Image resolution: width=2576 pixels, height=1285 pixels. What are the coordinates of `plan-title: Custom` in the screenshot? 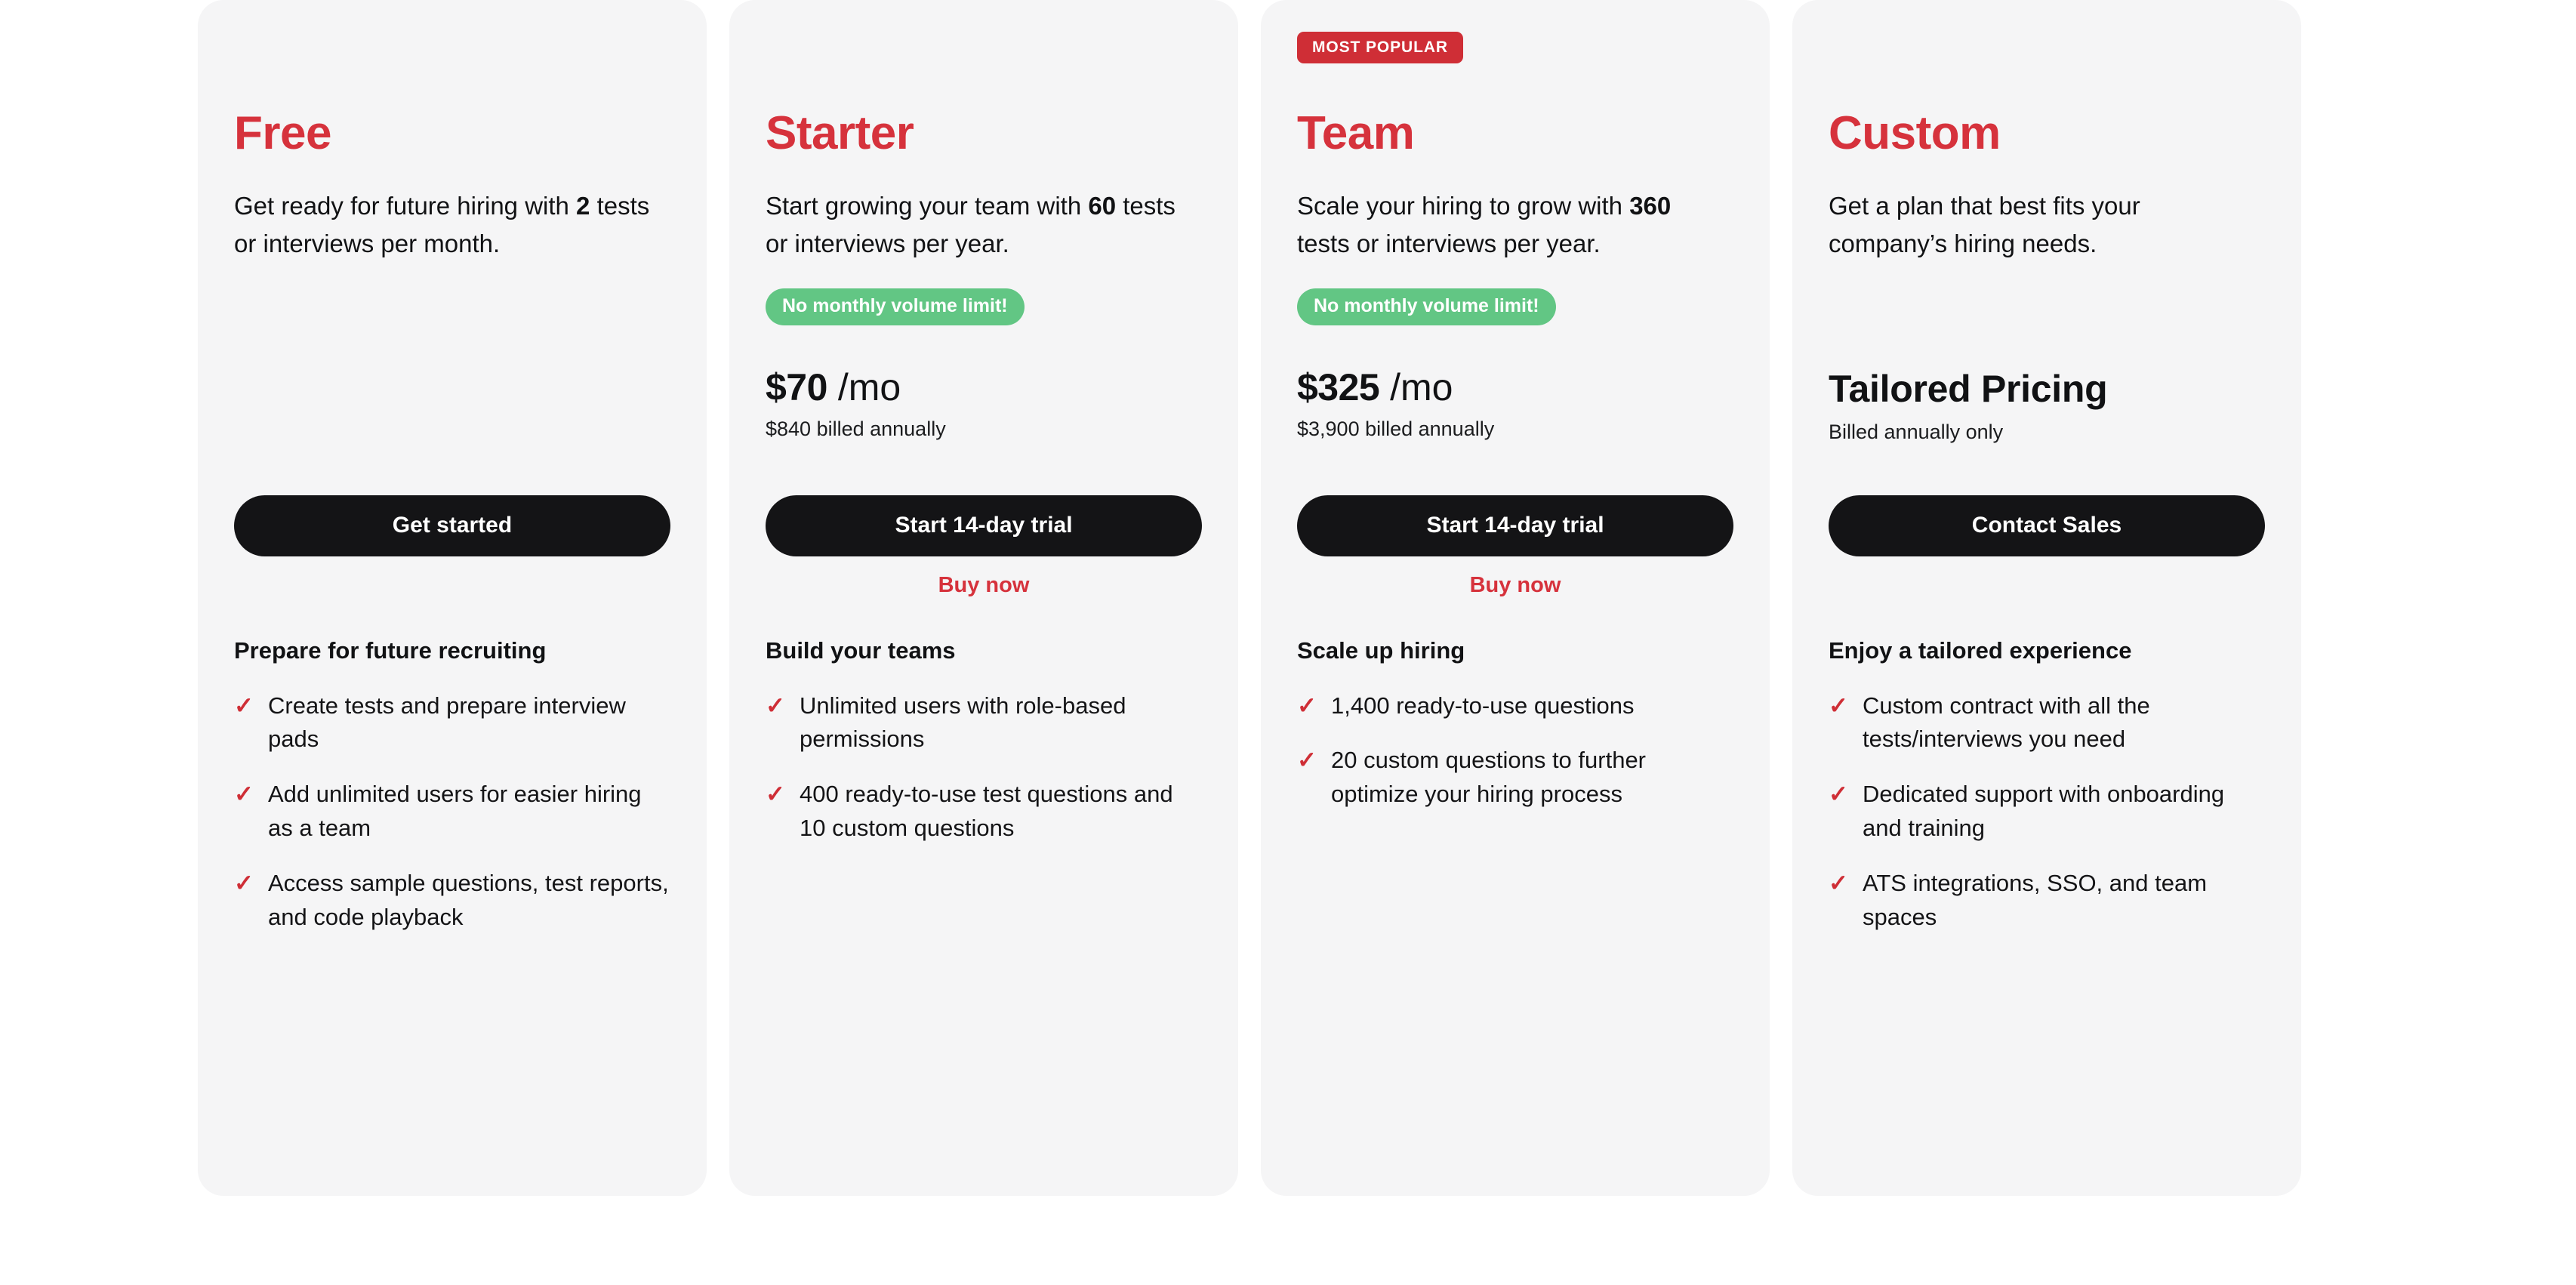 It's located at (1915, 133).